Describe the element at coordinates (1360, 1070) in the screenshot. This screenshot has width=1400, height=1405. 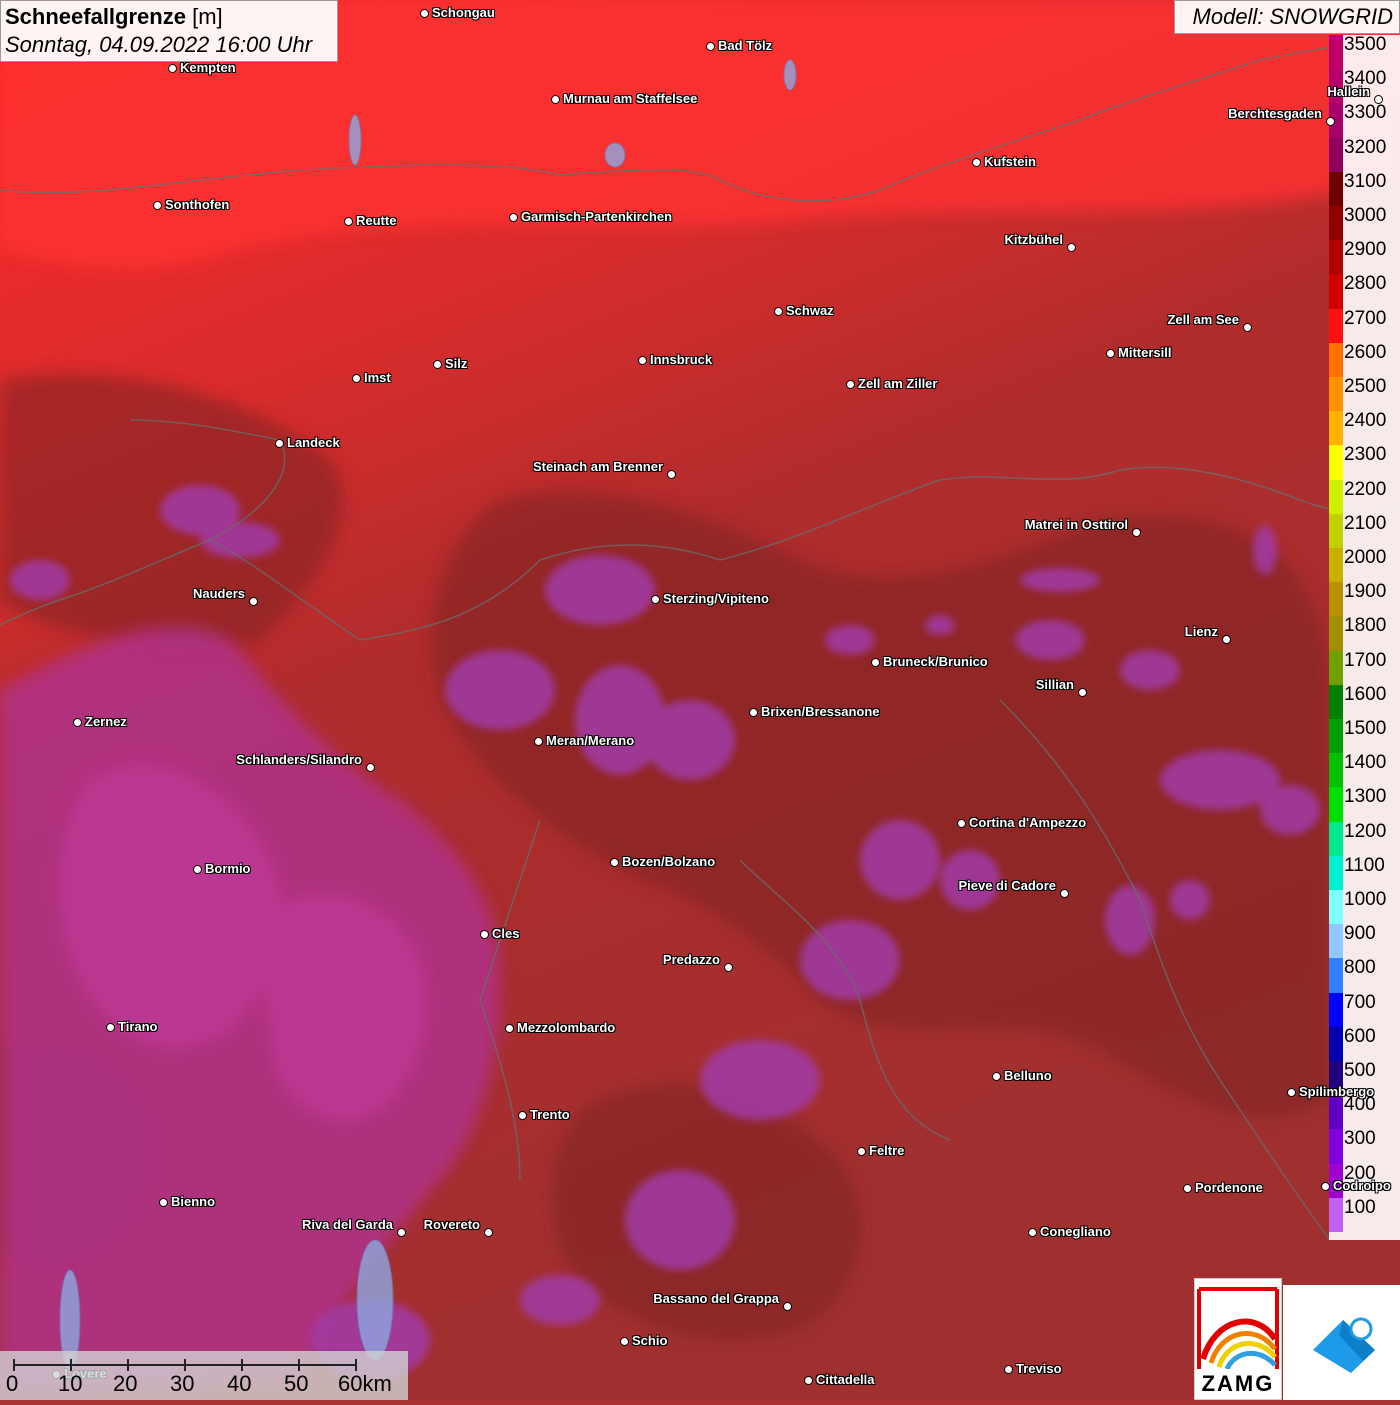
I see `legend-label: 500` at that location.